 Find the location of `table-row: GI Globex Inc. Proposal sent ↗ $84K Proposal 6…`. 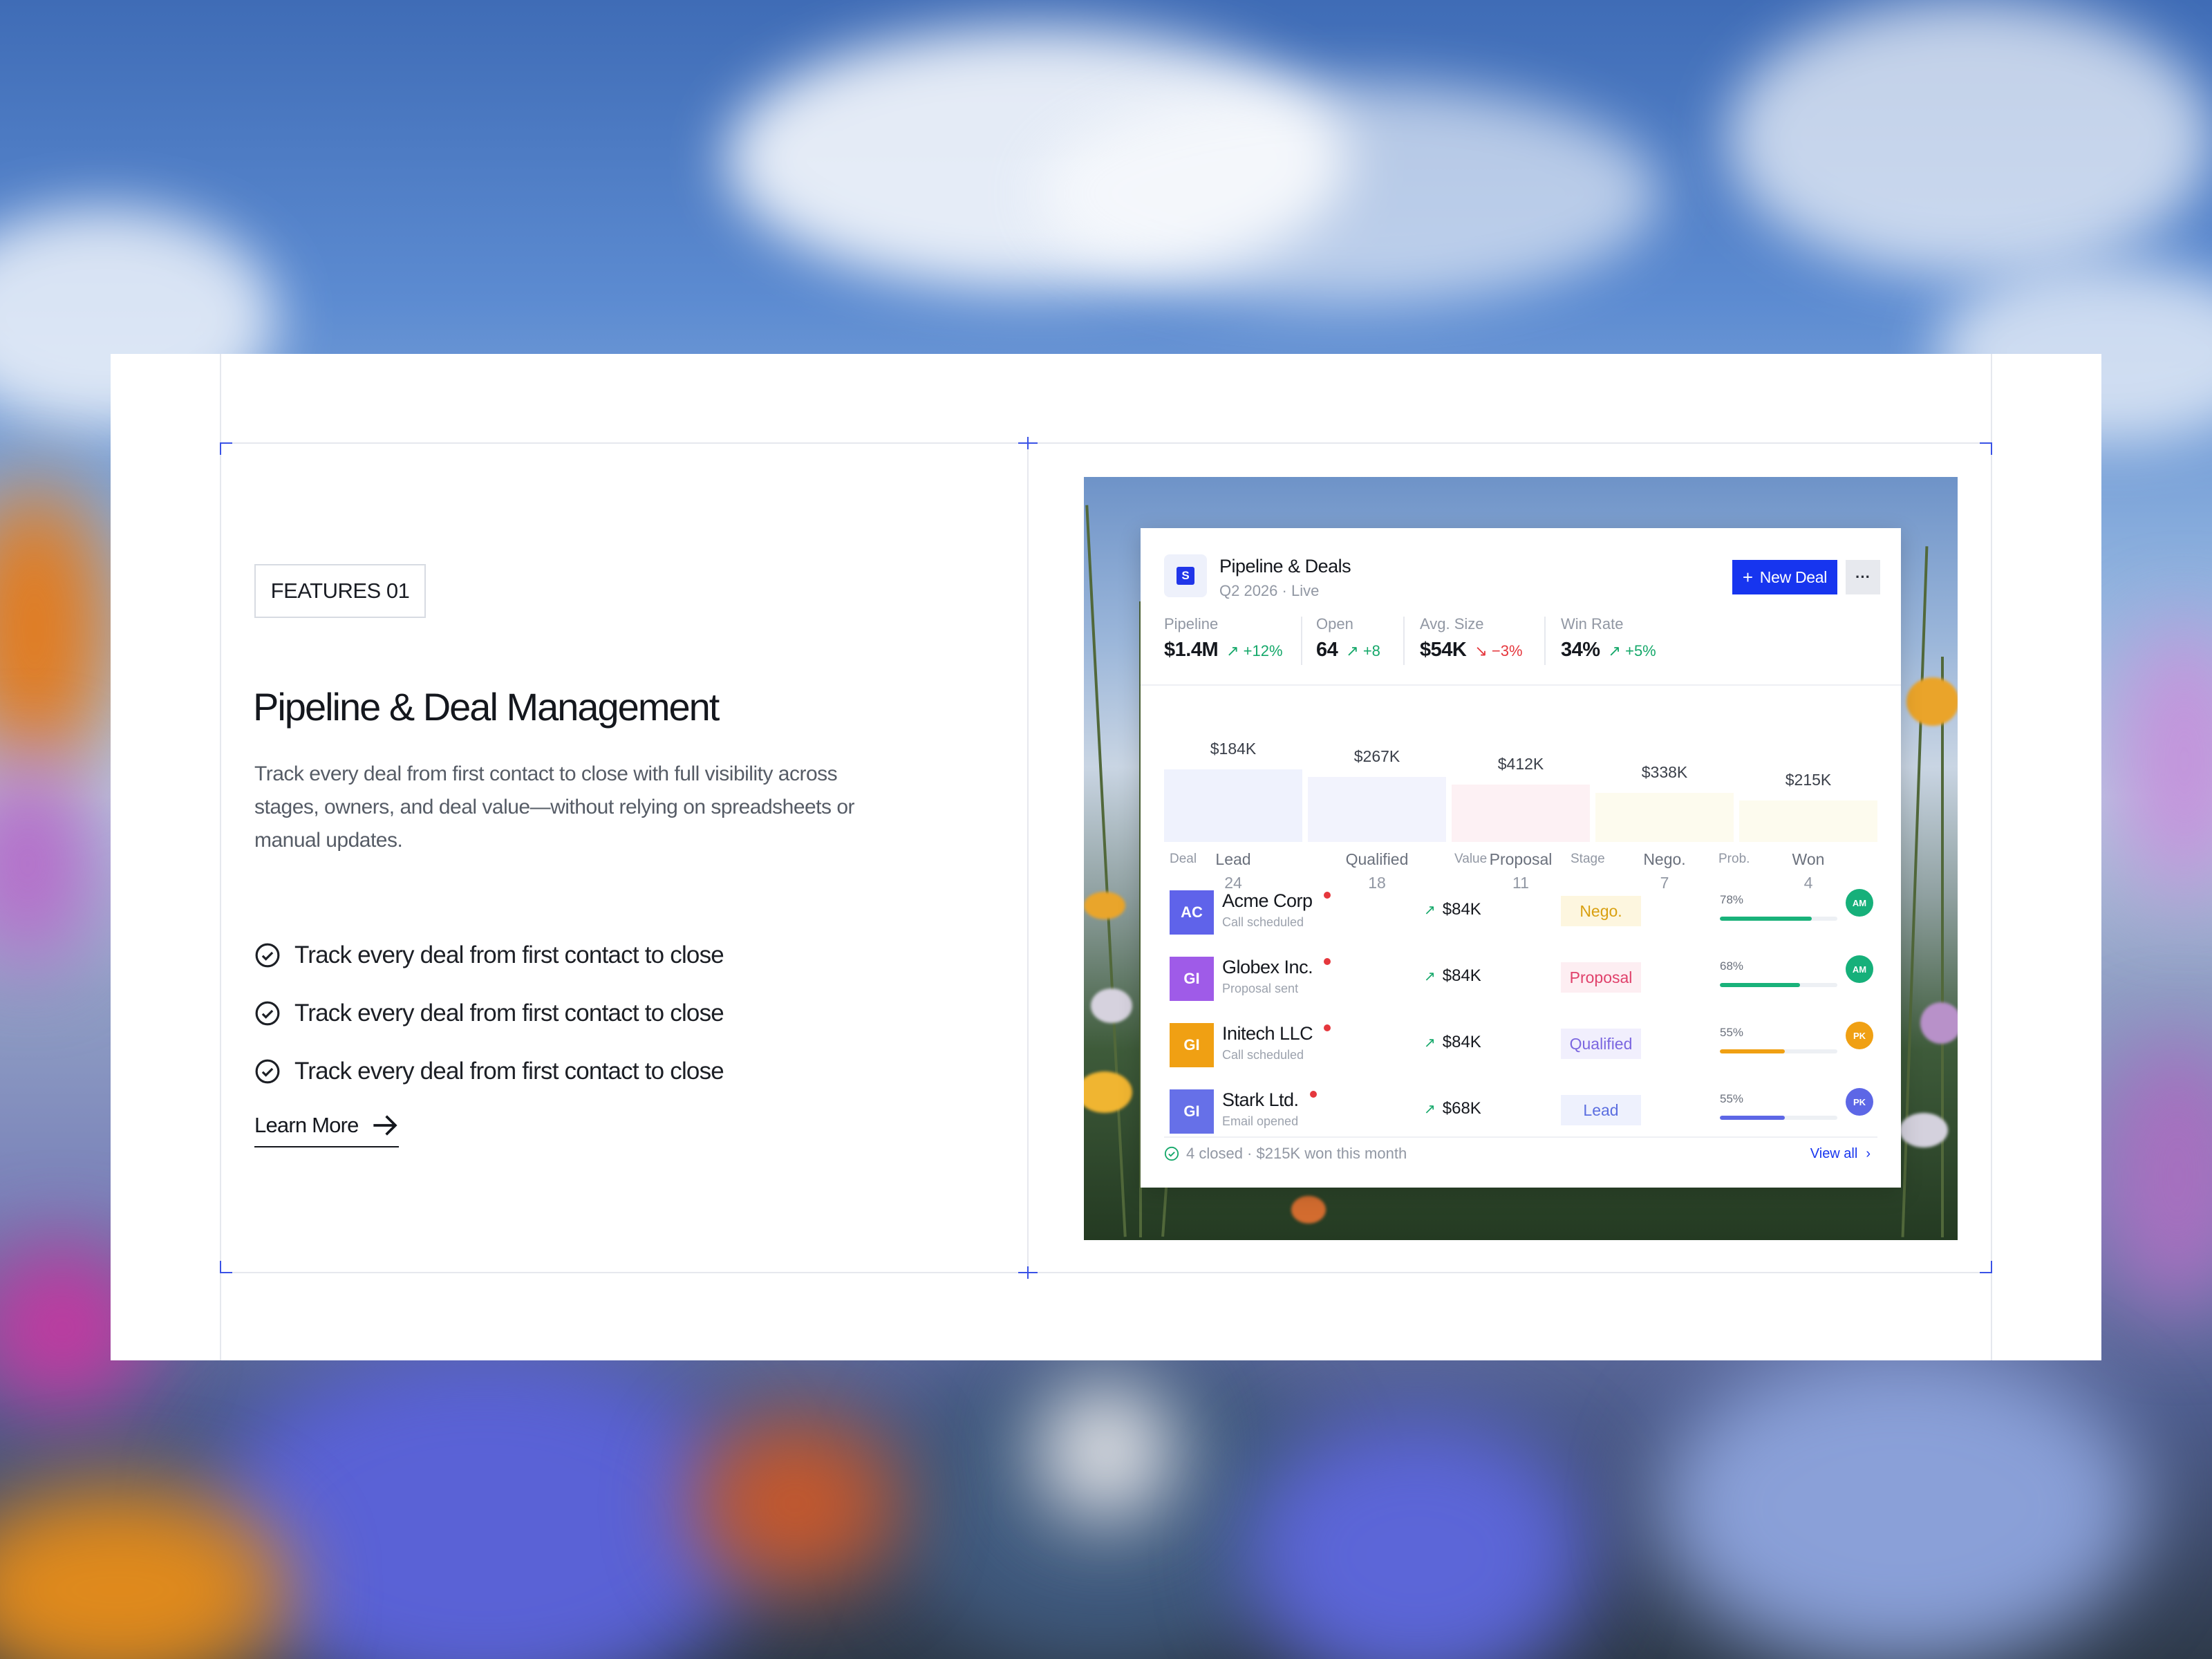

table-row: GI Globex Inc. Proposal sent ↗ $84K Proposal 6… is located at coordinates (1521, 979).